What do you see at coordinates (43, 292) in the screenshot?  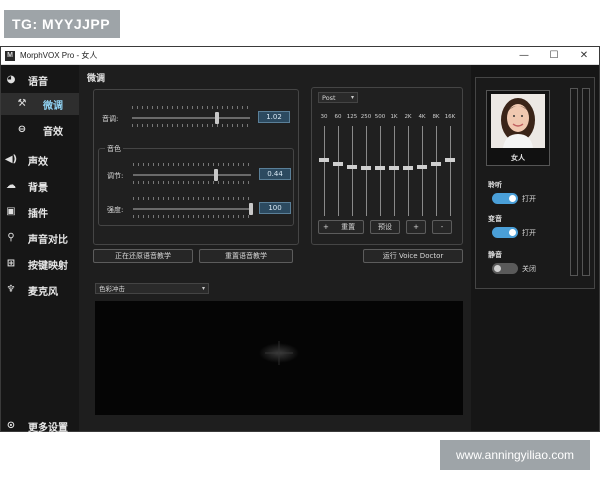 I see `sidebar-item-label: 麦克风` at bounding box center [43, 292].